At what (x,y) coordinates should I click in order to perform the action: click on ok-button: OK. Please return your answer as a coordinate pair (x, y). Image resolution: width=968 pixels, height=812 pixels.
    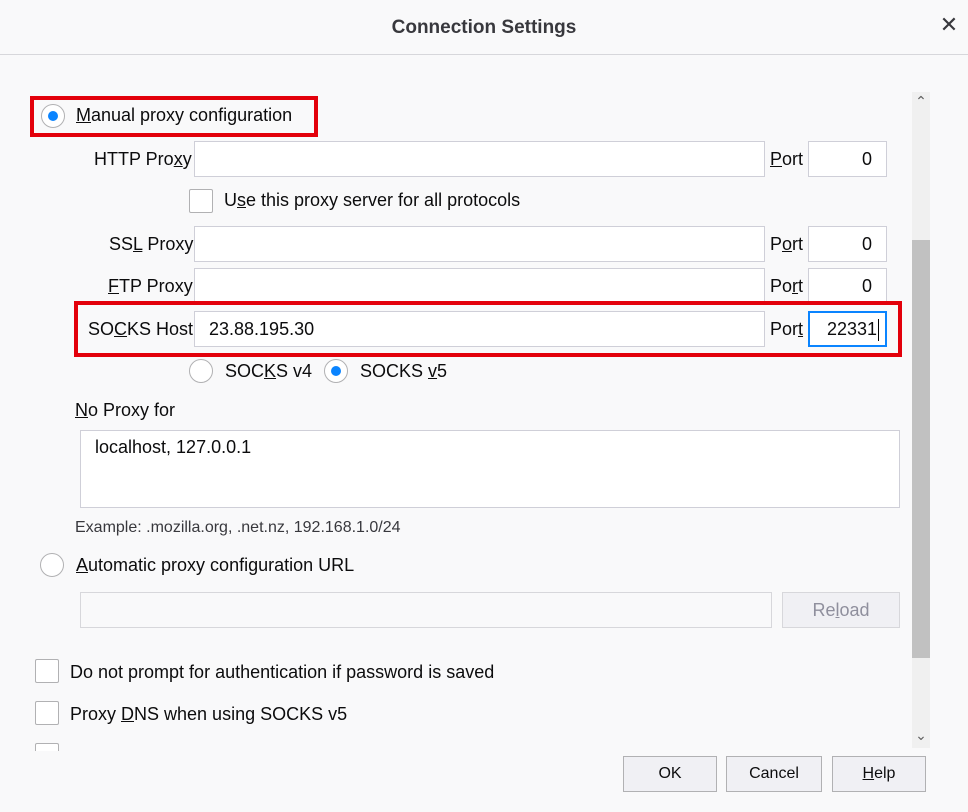
    Looking at the image, I should click on (670, 774).